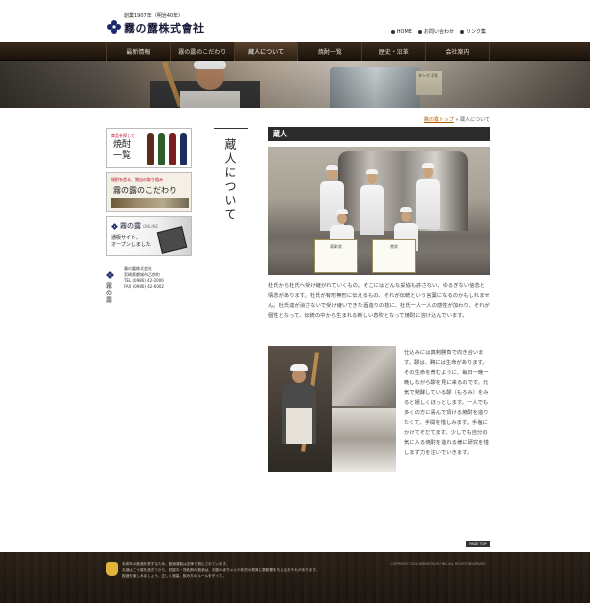  I want to click on breadcrumb: 霧の露トップ » 蔵人について, so click(457, 119).